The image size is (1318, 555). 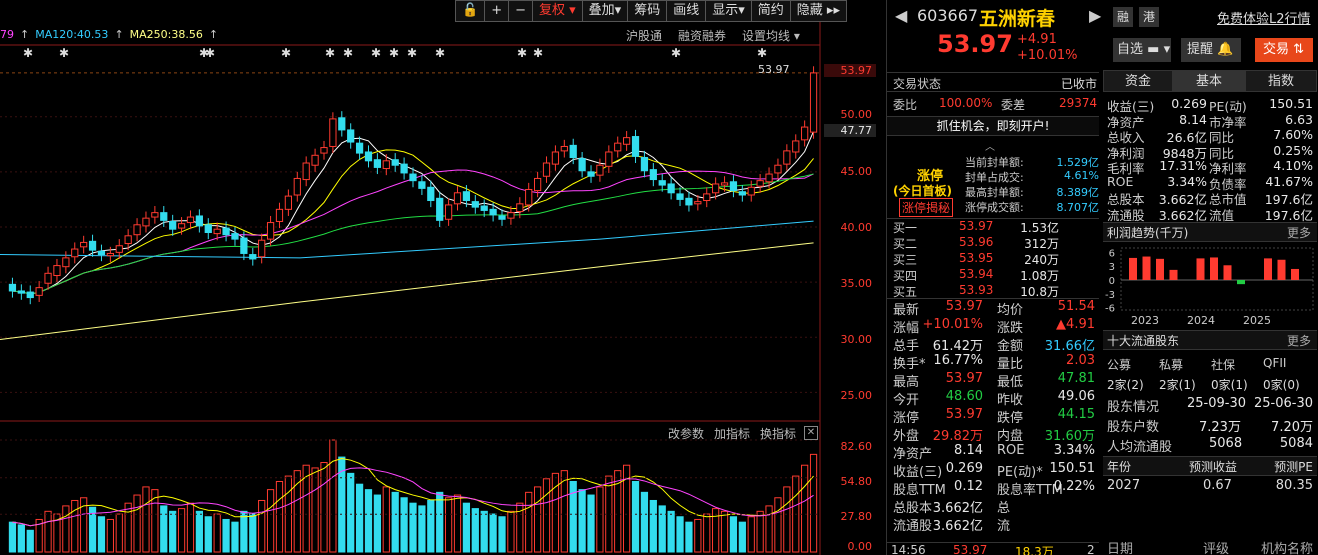 What do you see at coordinates (771, 11) in the screenshot?
I see `toolbar-simple-button: 简约` at bounding box center [771, 11].